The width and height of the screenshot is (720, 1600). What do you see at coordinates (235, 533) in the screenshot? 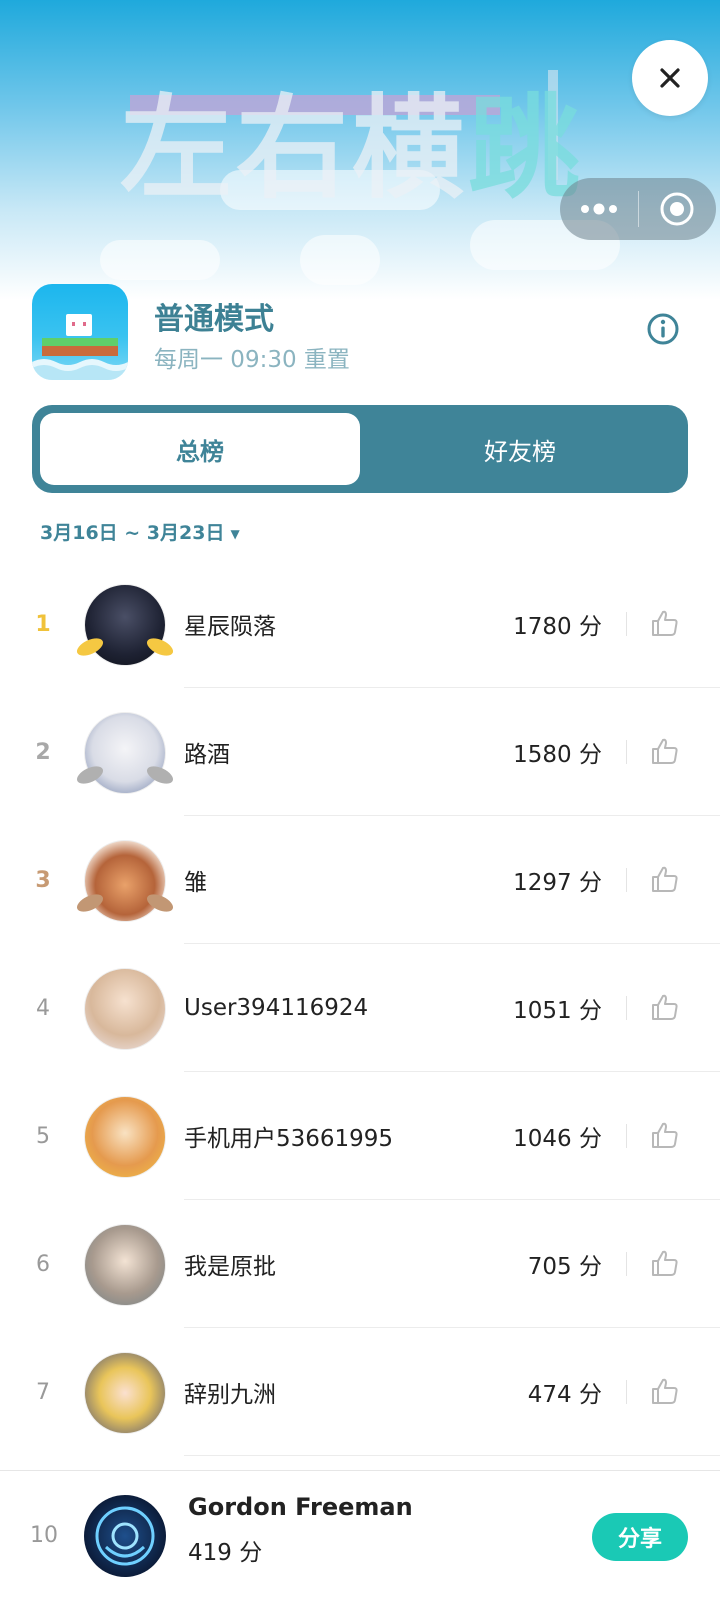
I see `caret-down-icon: ▼` at bounding box center [235, 533].